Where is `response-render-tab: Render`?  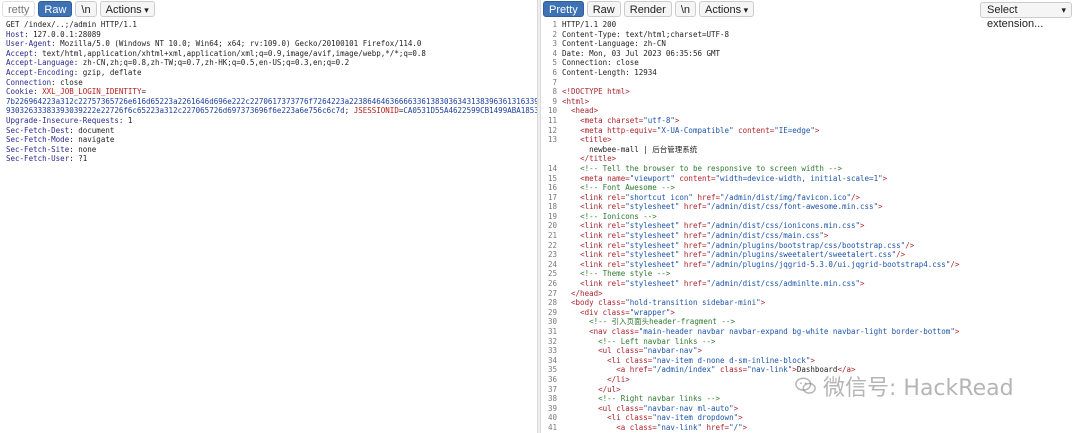
response-render-tab: Render is located at coordinates (647, 9).